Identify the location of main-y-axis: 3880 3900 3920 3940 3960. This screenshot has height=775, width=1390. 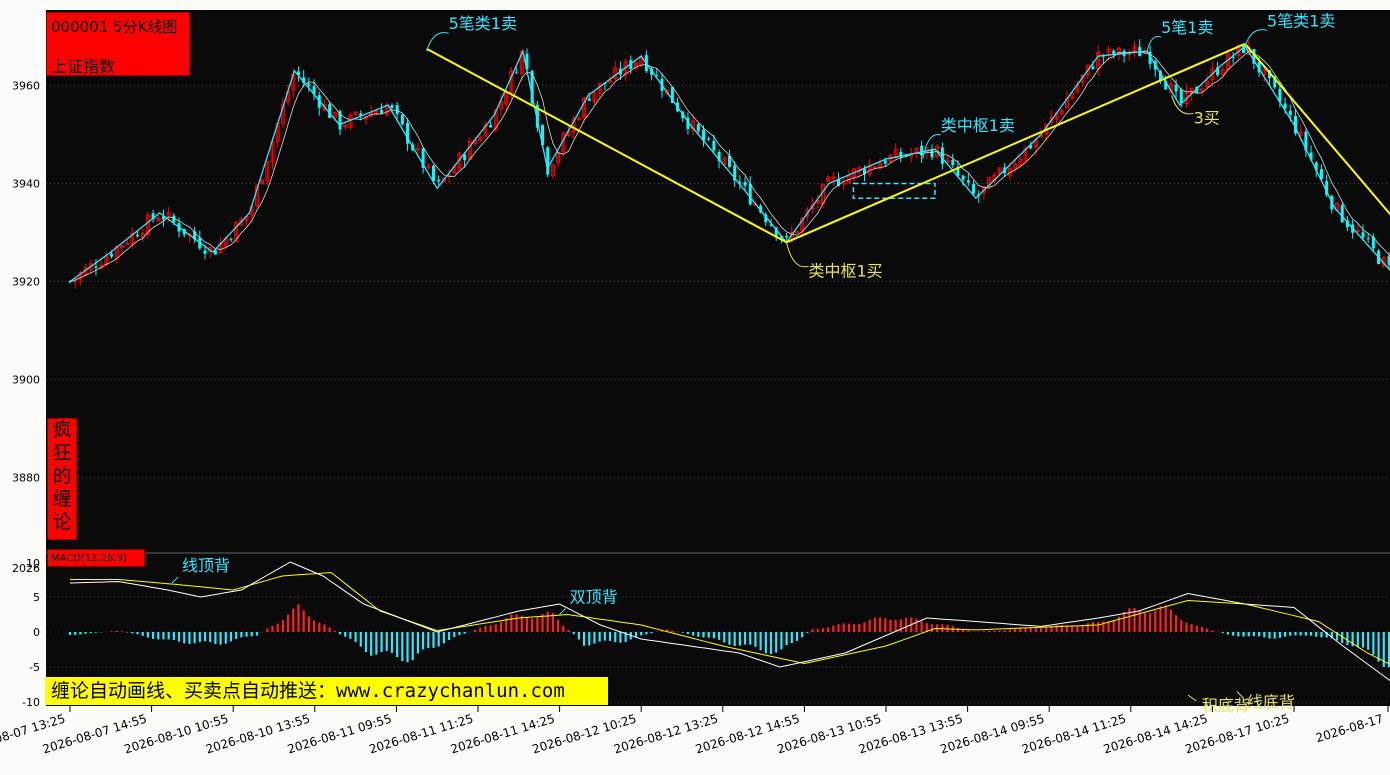
(26, 282).